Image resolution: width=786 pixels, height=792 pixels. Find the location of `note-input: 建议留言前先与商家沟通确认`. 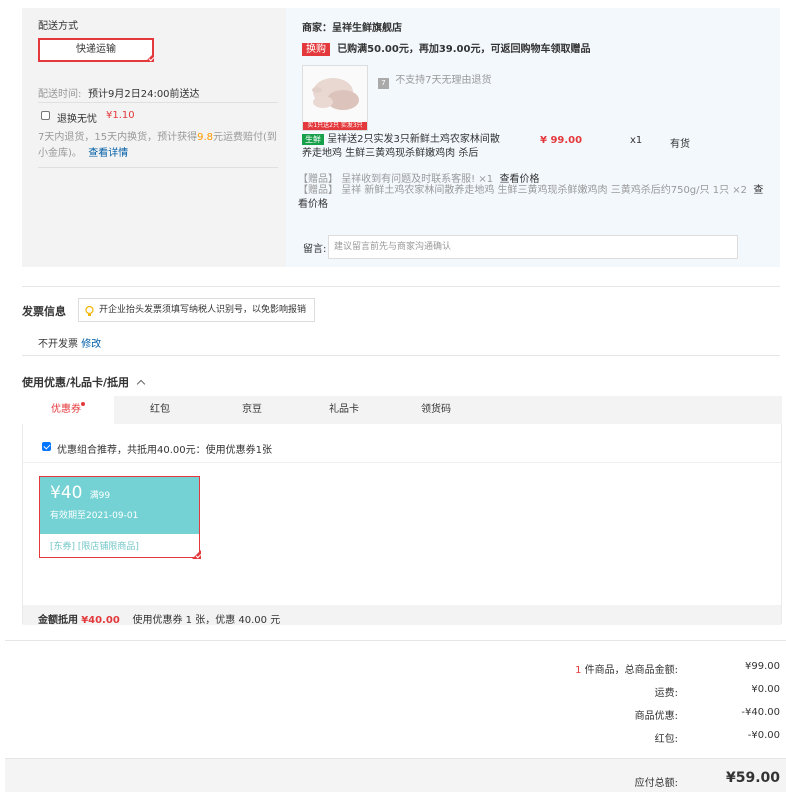

note-input: 建议留言前先与商家沟通确认 is located at coordinates (533, 247).